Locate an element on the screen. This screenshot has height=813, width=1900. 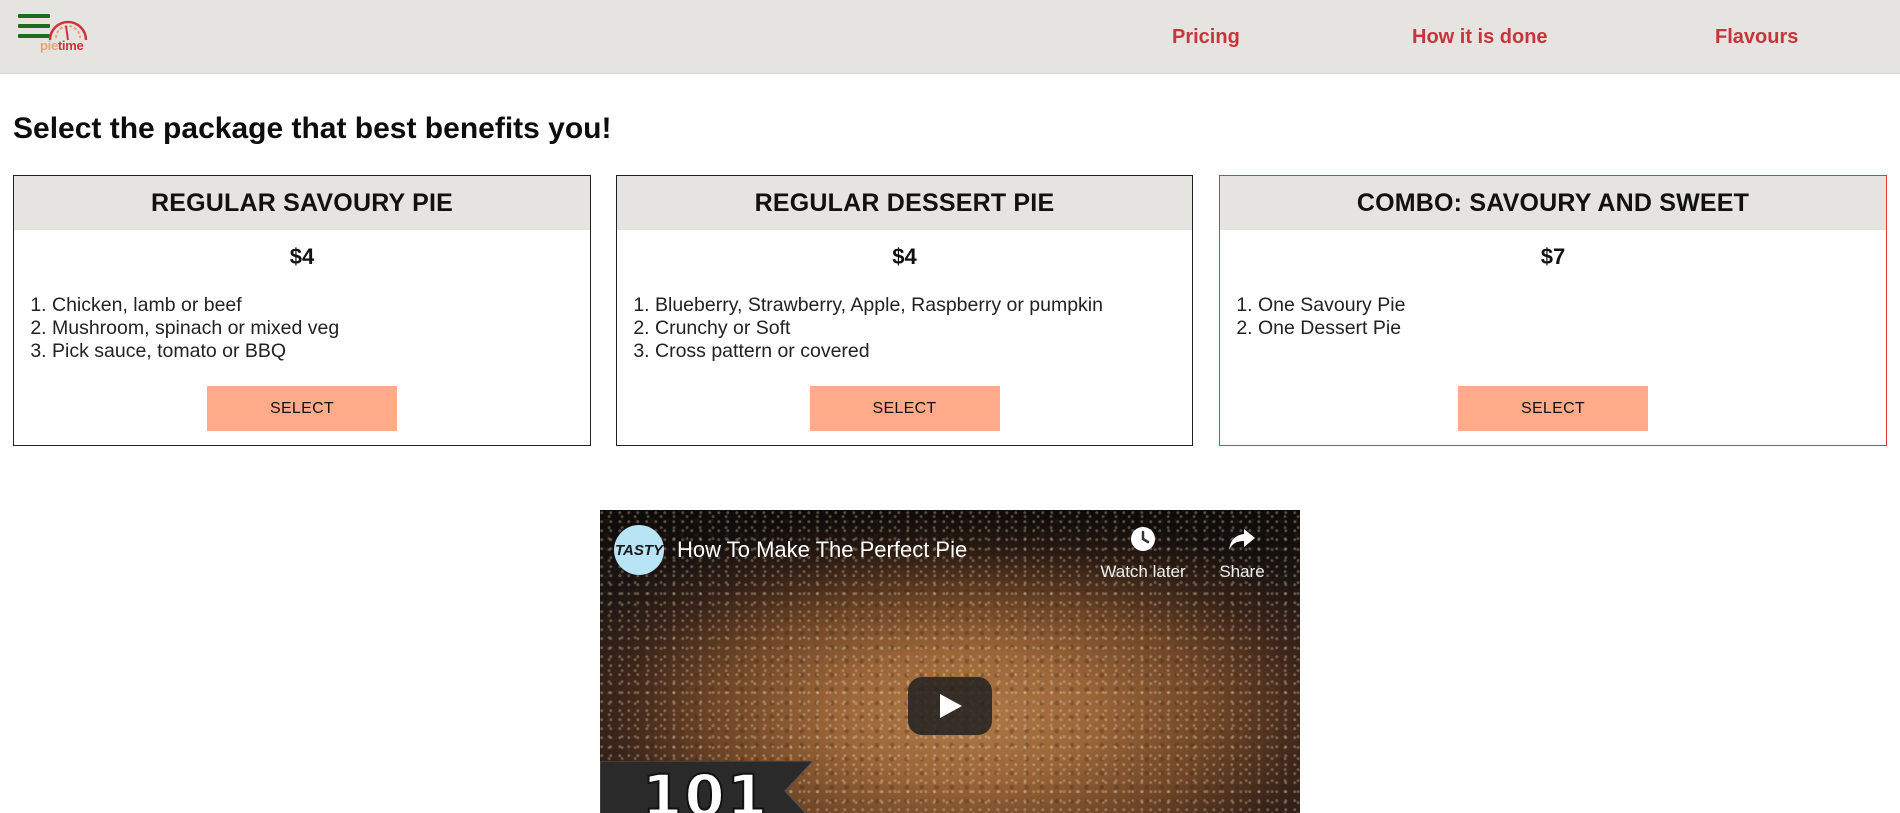
select-button-savoury: SELECT is located at coordinates (302, 408).